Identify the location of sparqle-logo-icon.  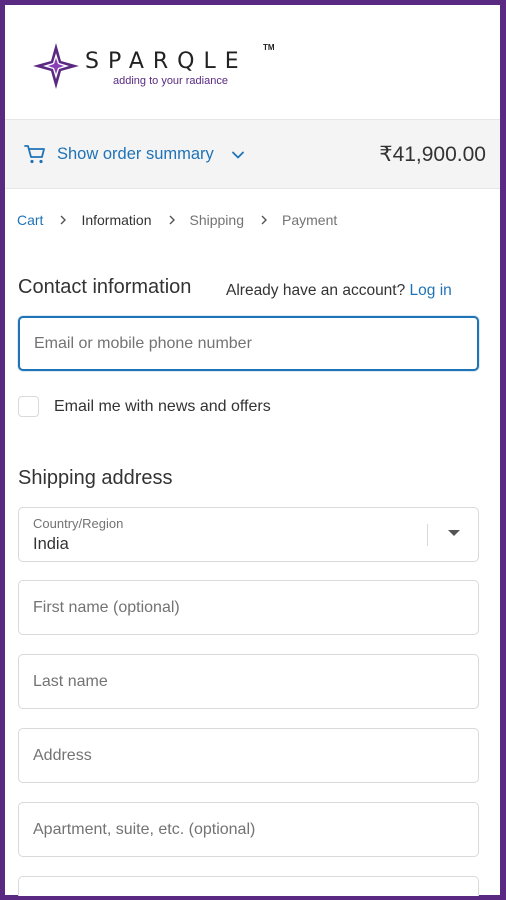
(56, 66).